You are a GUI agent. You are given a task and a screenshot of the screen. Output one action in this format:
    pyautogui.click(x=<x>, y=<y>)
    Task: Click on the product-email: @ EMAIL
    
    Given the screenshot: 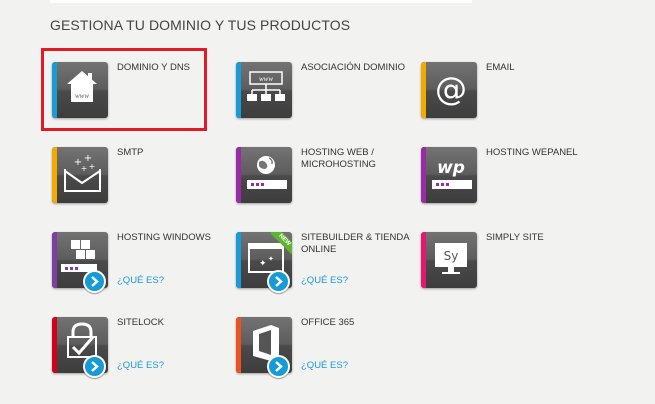 What is the action you would take?
    pyautogui.click(x=510, y=98)
    